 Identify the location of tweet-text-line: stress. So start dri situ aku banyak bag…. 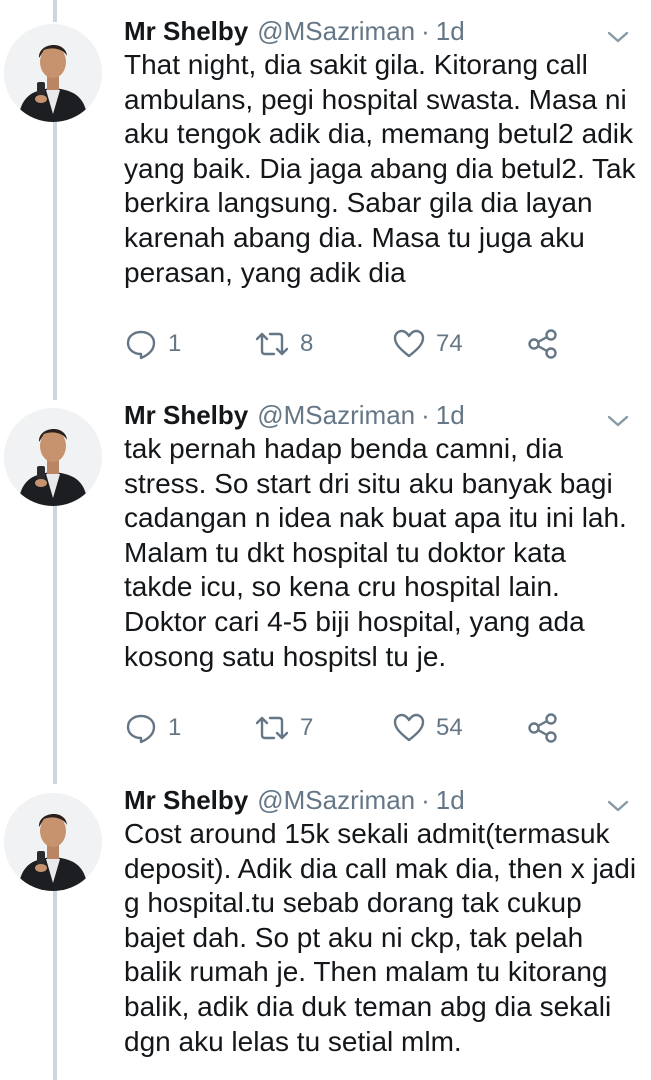
(368, 483).